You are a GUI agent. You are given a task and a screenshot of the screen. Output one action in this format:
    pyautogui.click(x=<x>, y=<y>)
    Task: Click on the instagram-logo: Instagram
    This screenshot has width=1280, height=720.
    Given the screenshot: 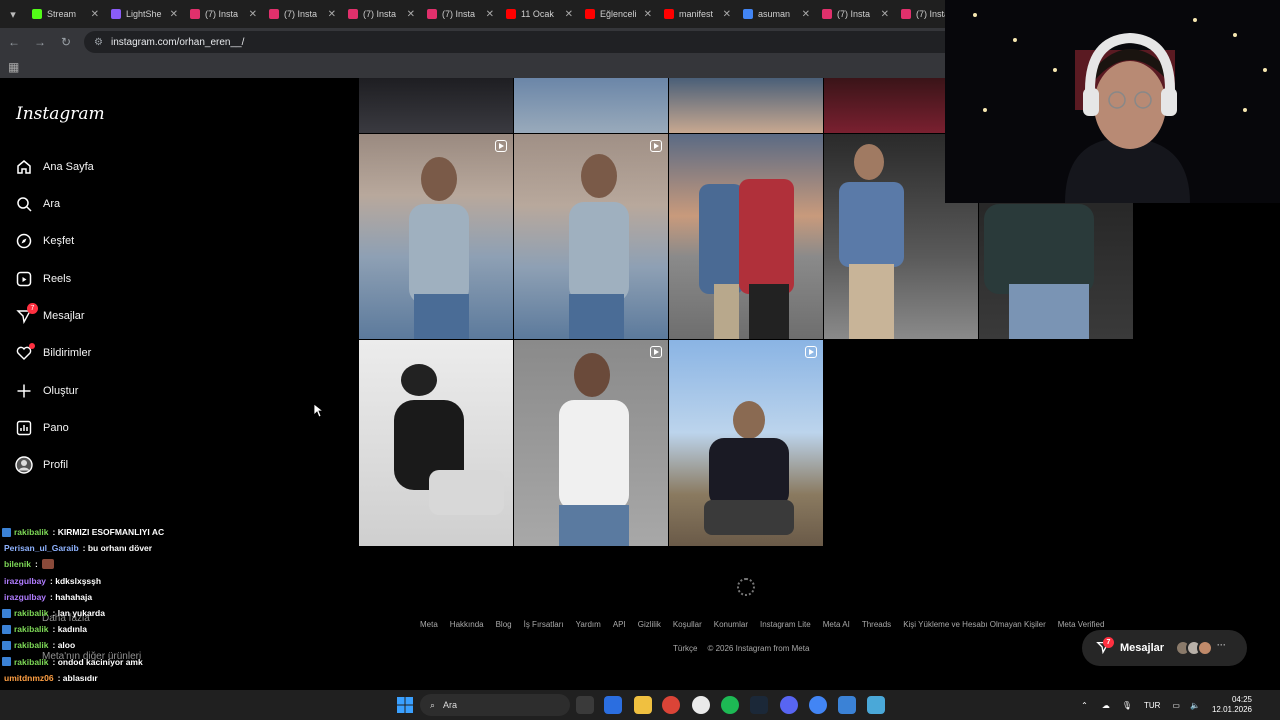 What is the action you would take?
    pyautogui.click(x=60, y=114)
    